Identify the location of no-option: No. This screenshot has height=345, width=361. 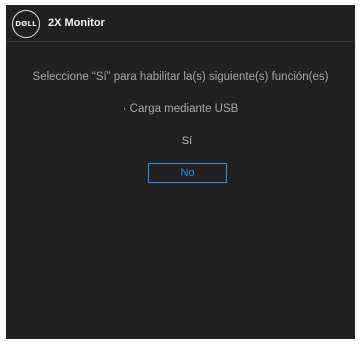
(187, 173).